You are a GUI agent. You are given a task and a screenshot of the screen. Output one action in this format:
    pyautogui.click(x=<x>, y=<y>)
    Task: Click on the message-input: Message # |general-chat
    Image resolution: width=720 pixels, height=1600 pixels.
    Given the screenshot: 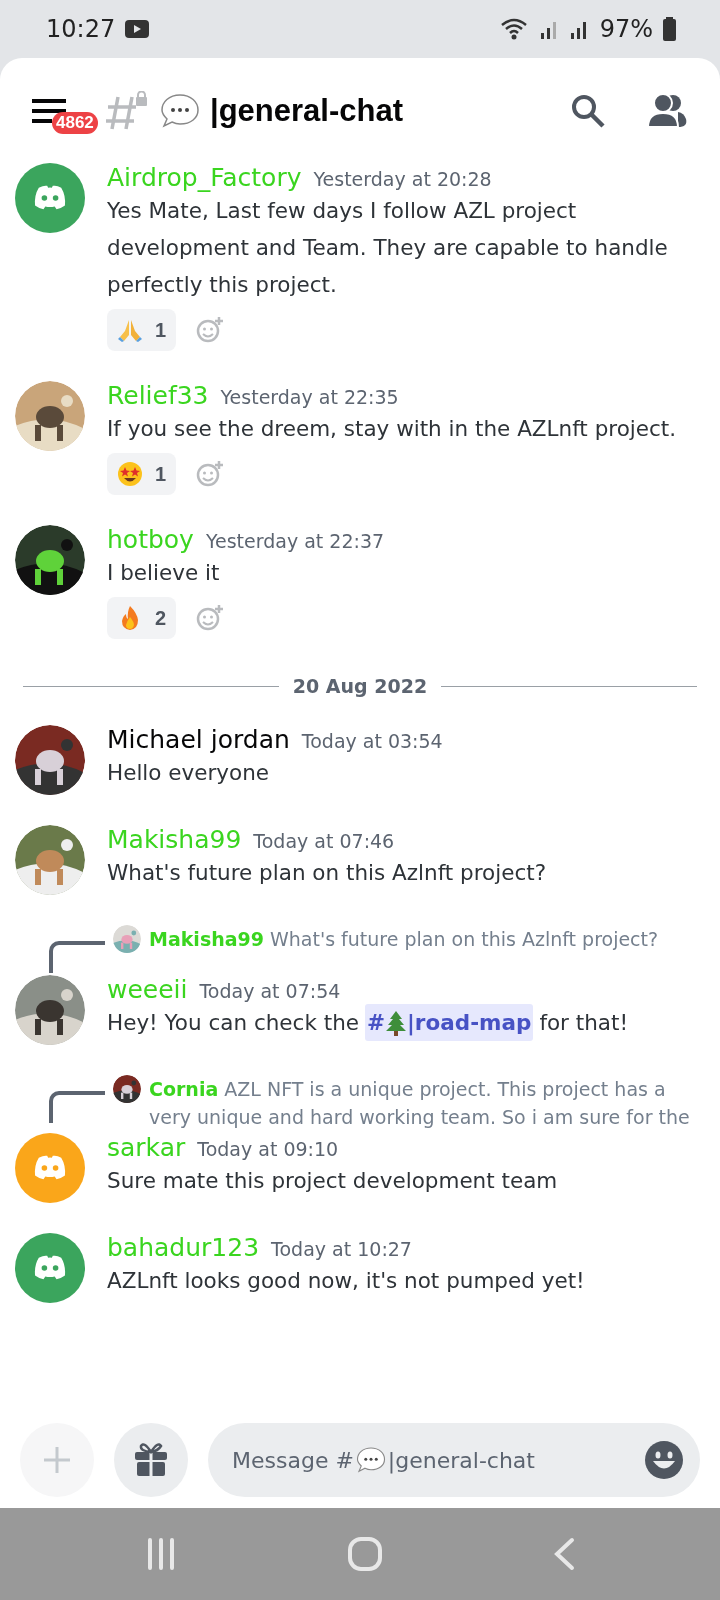 What is the action you would take?
    pyautogui.click(x=454, y=1460)
    